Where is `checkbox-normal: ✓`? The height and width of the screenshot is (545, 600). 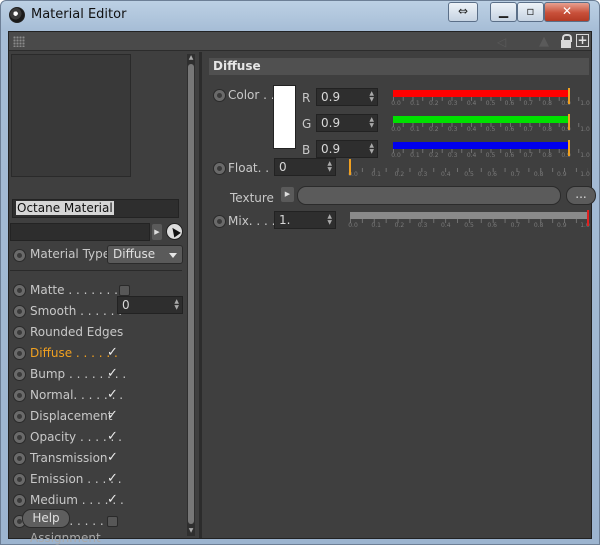
checkbox-normal: ✓ is located at coordinates (112, 394).